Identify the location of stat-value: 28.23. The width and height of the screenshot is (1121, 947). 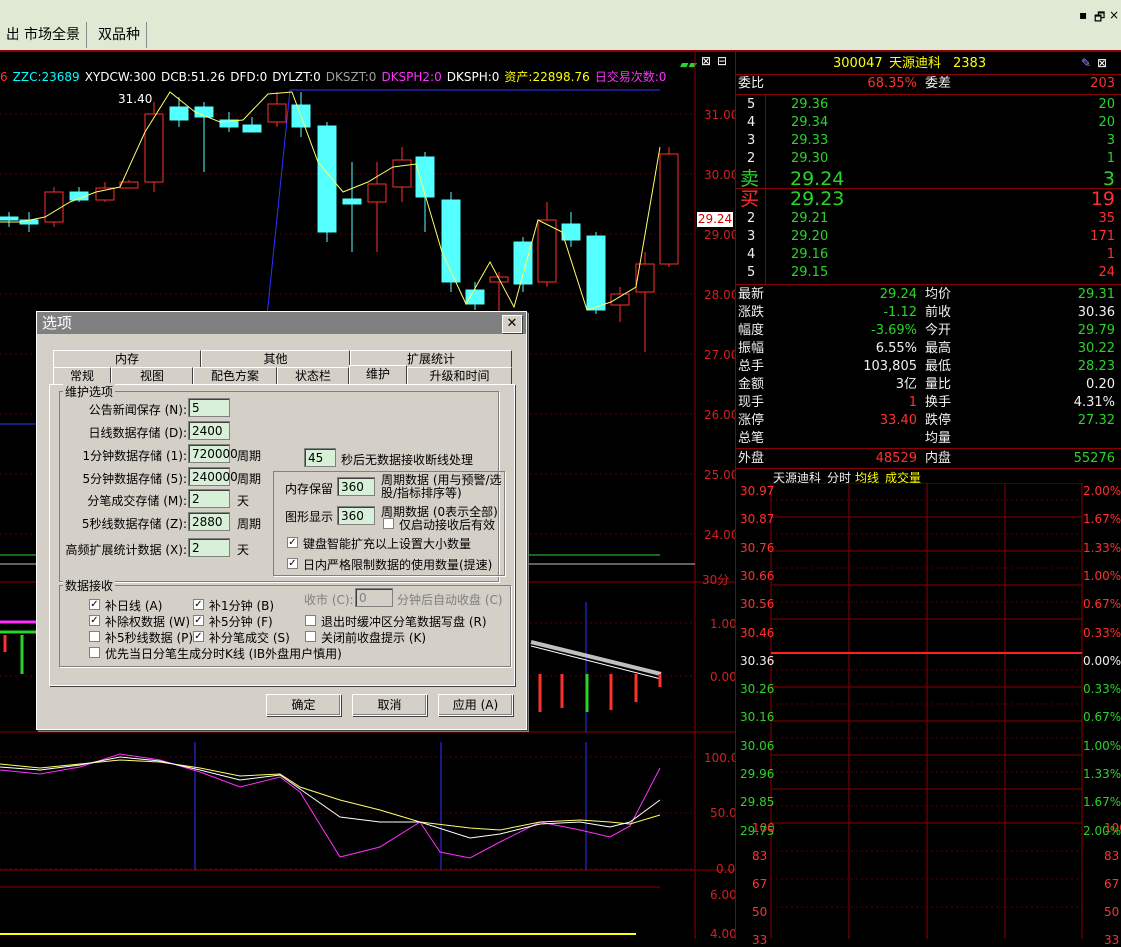
(1096, 366).